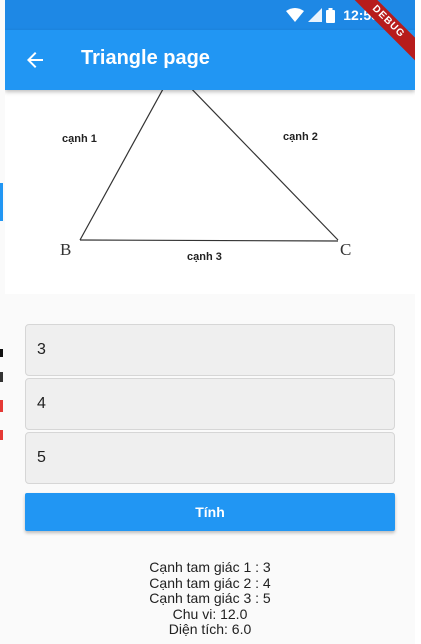  I want to click on result-side-1: Cạnh tam giác 1 : 3, so click(210, 567).